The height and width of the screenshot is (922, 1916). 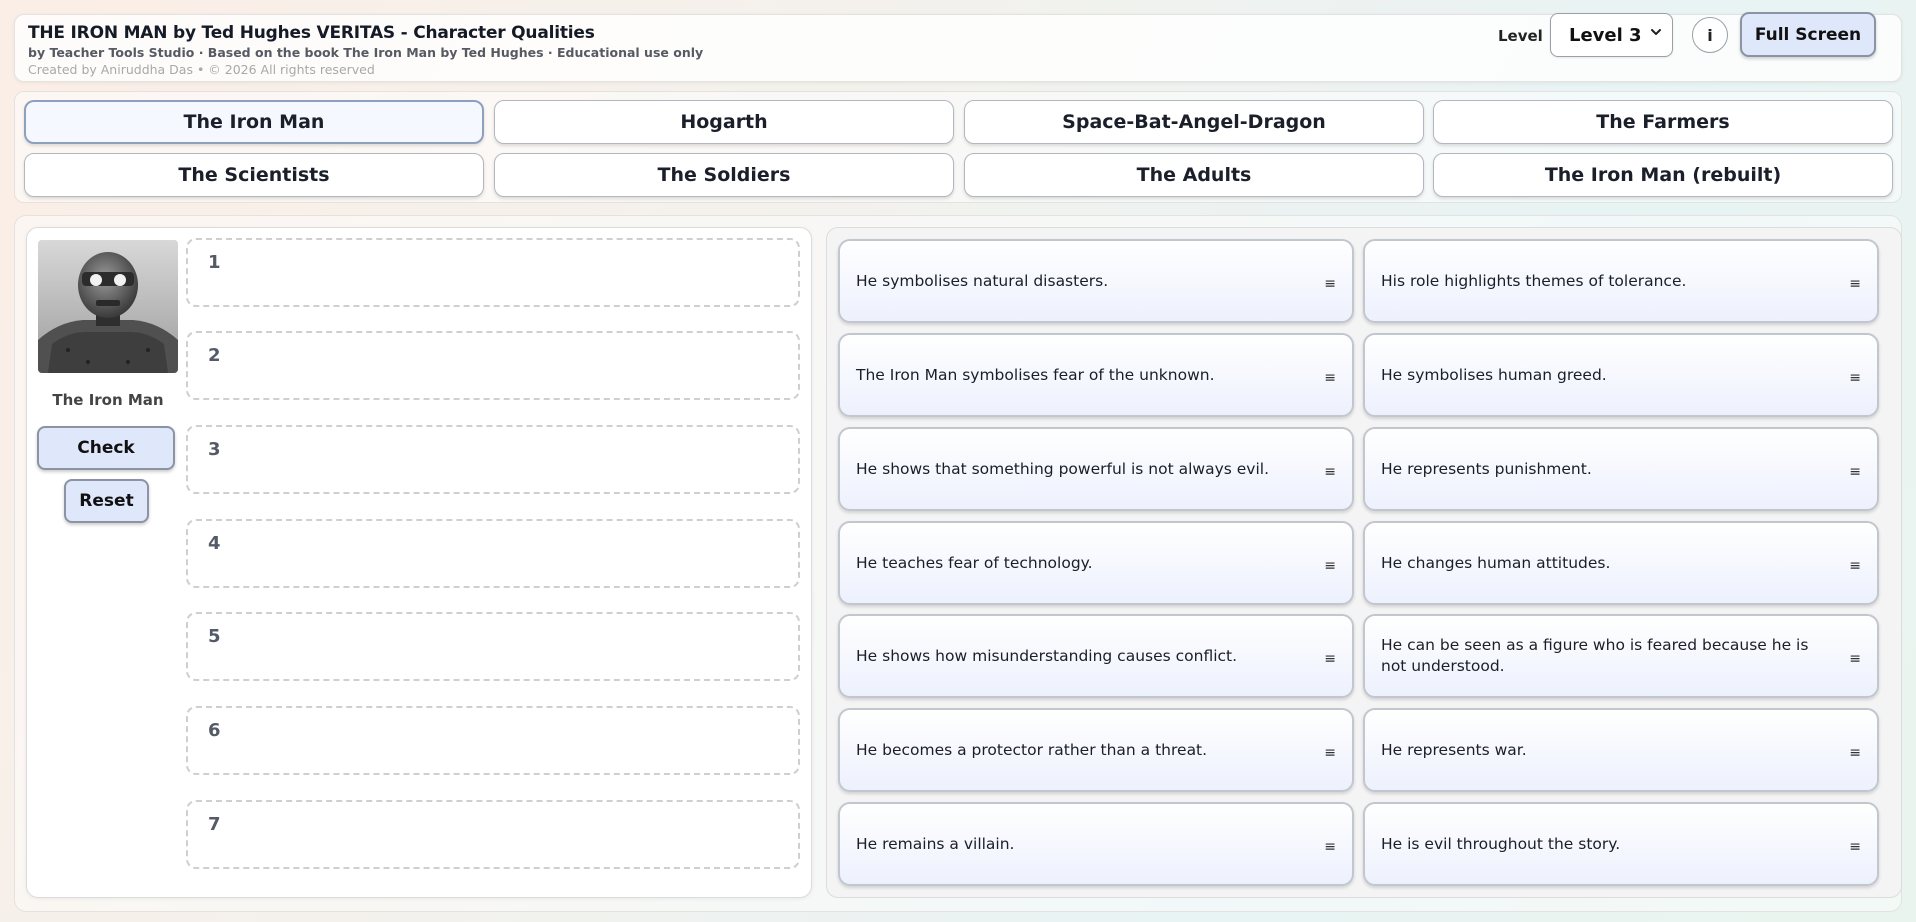 What do you see at coordinates (493, 740) in the screenshot?
I see `rank-slot-6: 6` at bounding box center [493, 740].